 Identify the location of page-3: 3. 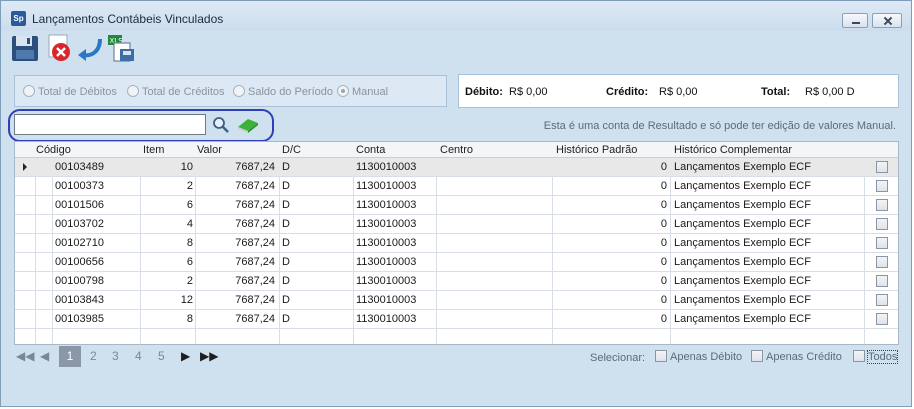
(115, 356).